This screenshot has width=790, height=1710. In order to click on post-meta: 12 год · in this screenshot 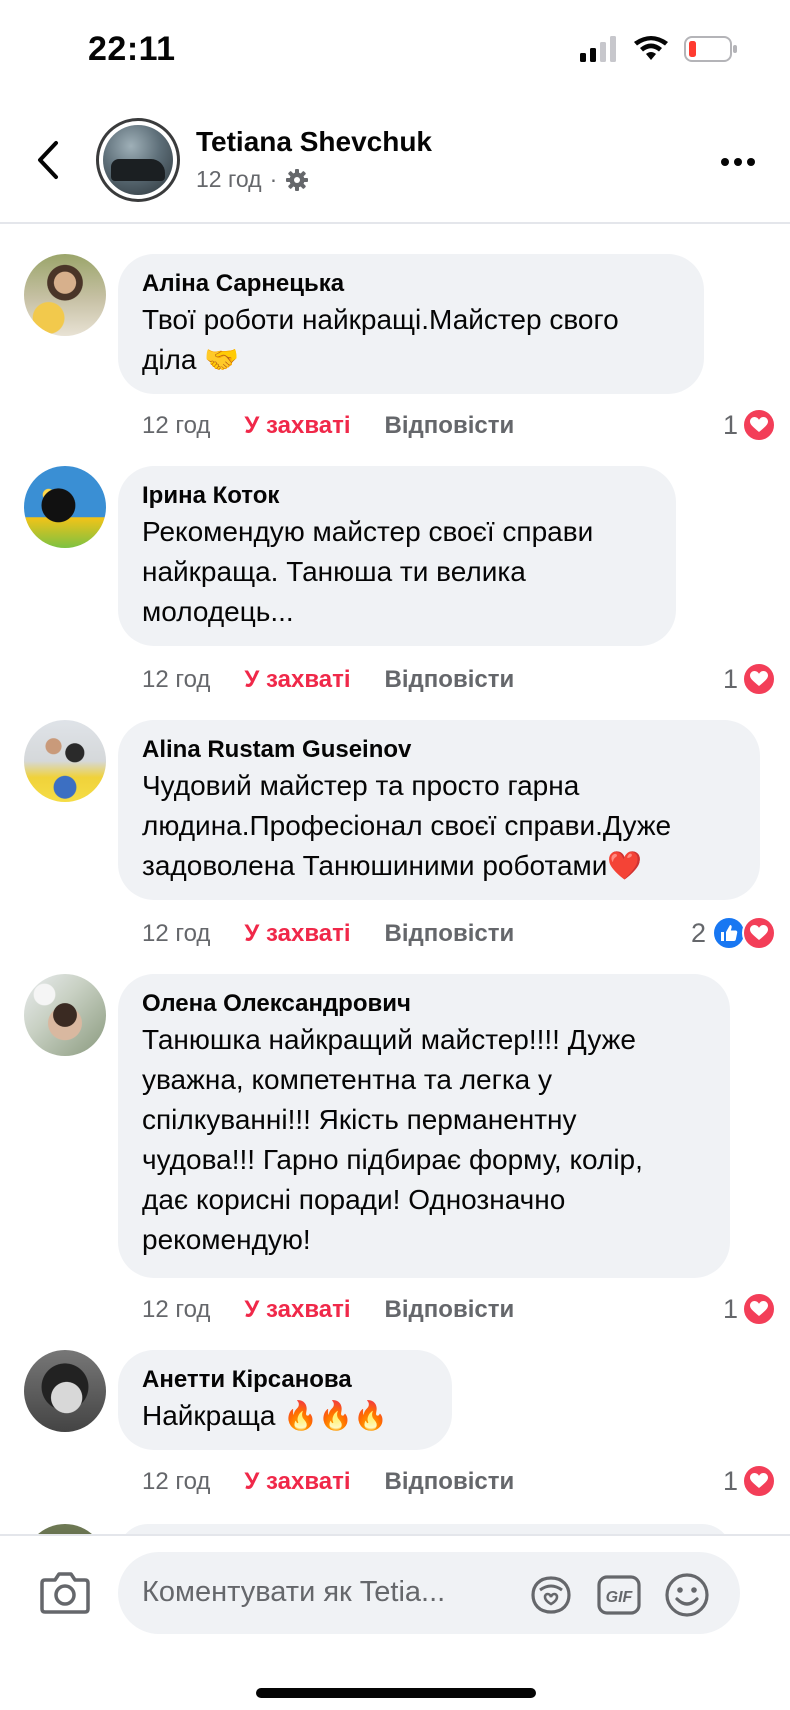, I will do `click(252, 179)`.